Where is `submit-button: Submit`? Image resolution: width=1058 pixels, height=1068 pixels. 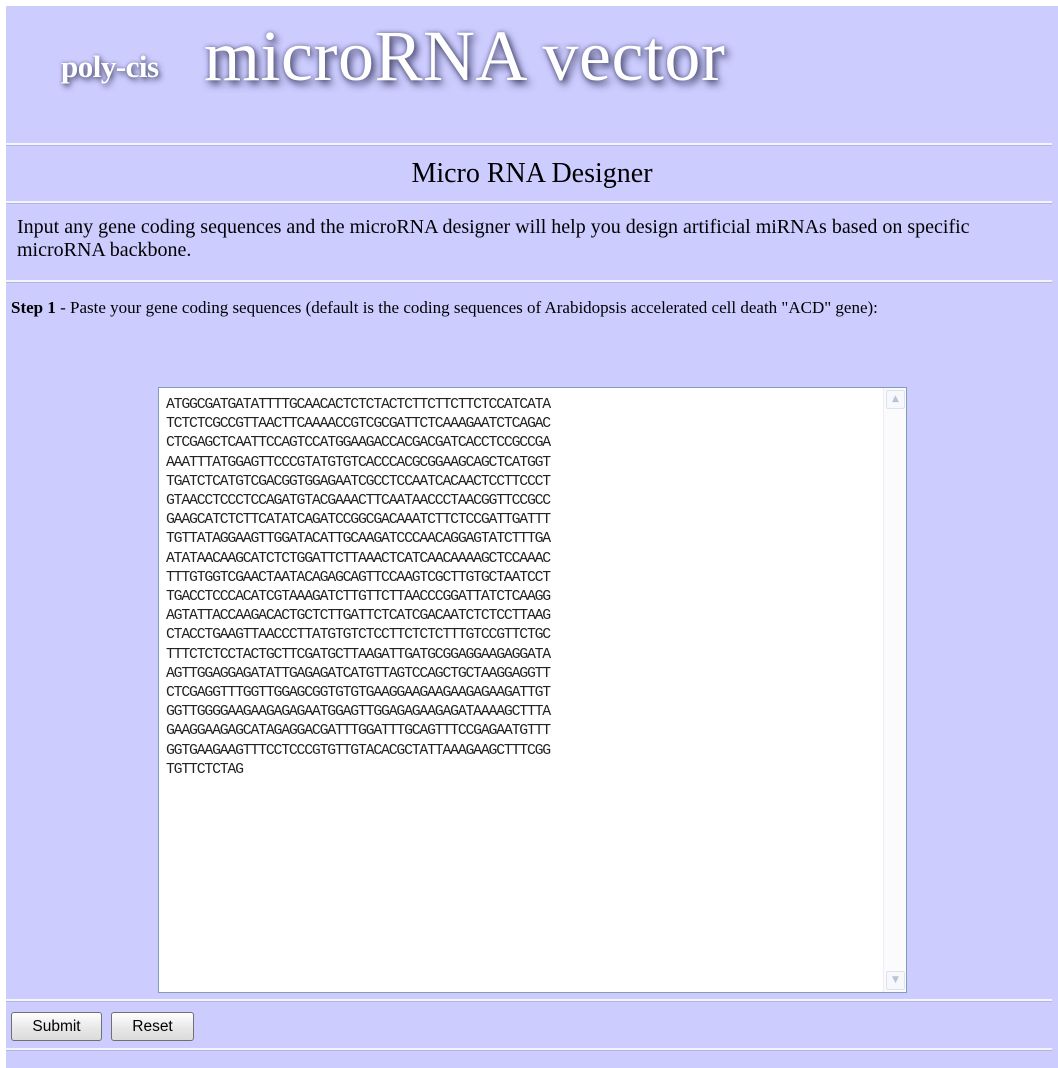 submit-button: Submit is located at coordinates (56, 1026).